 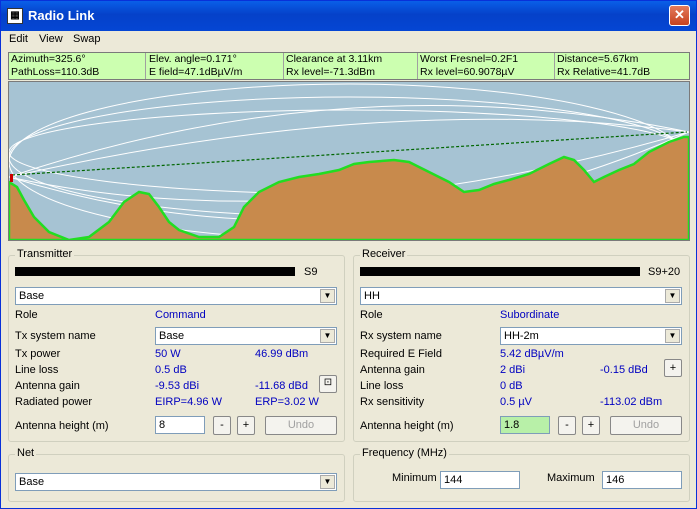 What do you see at coordinates (392, 402) in the screenshot?
I see `rx-sensitivity-label: Rx sensitivity` at bounding box center [392, 402].